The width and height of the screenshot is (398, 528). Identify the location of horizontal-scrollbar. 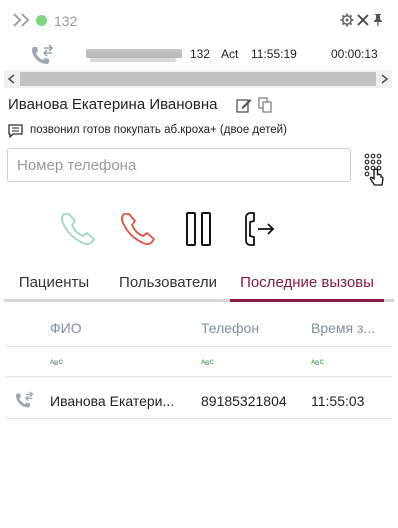
(198, 79).